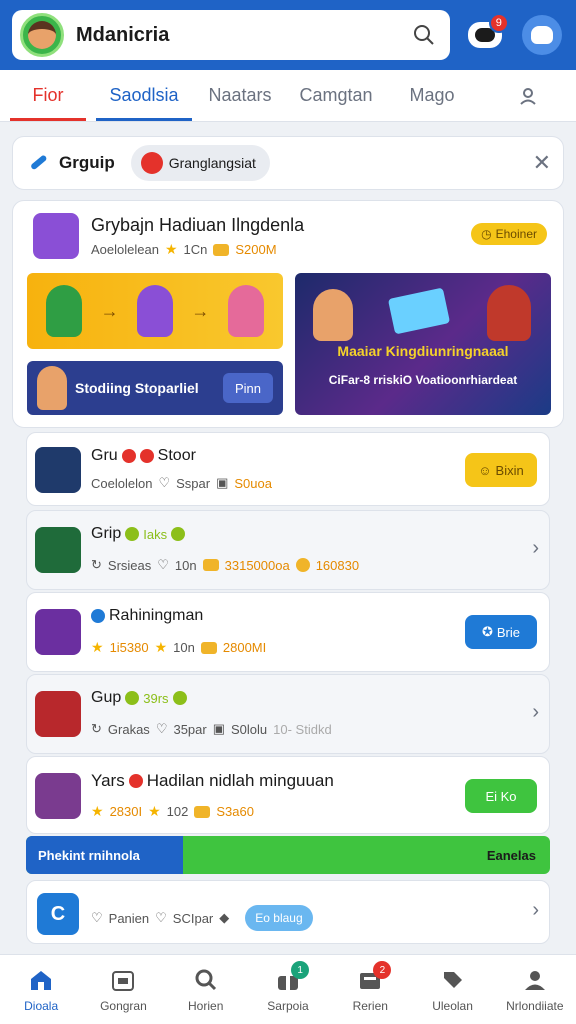  What do you see at coordinates (240, 780) in the screenshot?
I see `row-subtitle-text: Hadilan nidlah minguuan` at bounding box center [240, 780].